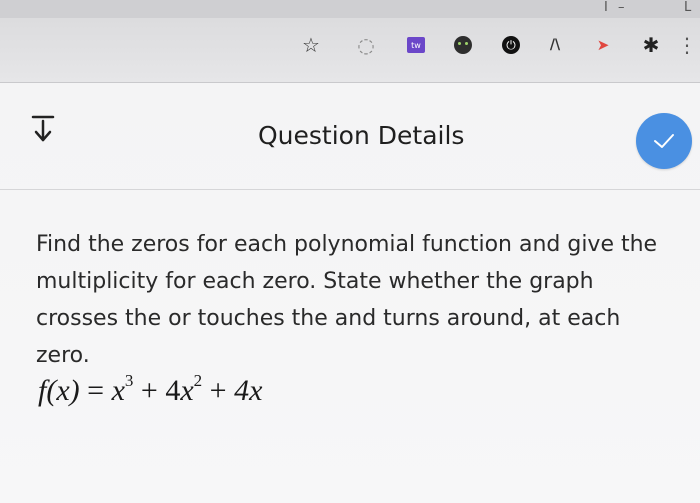 The width and height of the screenshot is (700, 503). What do you see at coordinates (361, 135) in the screenshot?
I see `page-title: Question Details` at bounding box center [361, 135].